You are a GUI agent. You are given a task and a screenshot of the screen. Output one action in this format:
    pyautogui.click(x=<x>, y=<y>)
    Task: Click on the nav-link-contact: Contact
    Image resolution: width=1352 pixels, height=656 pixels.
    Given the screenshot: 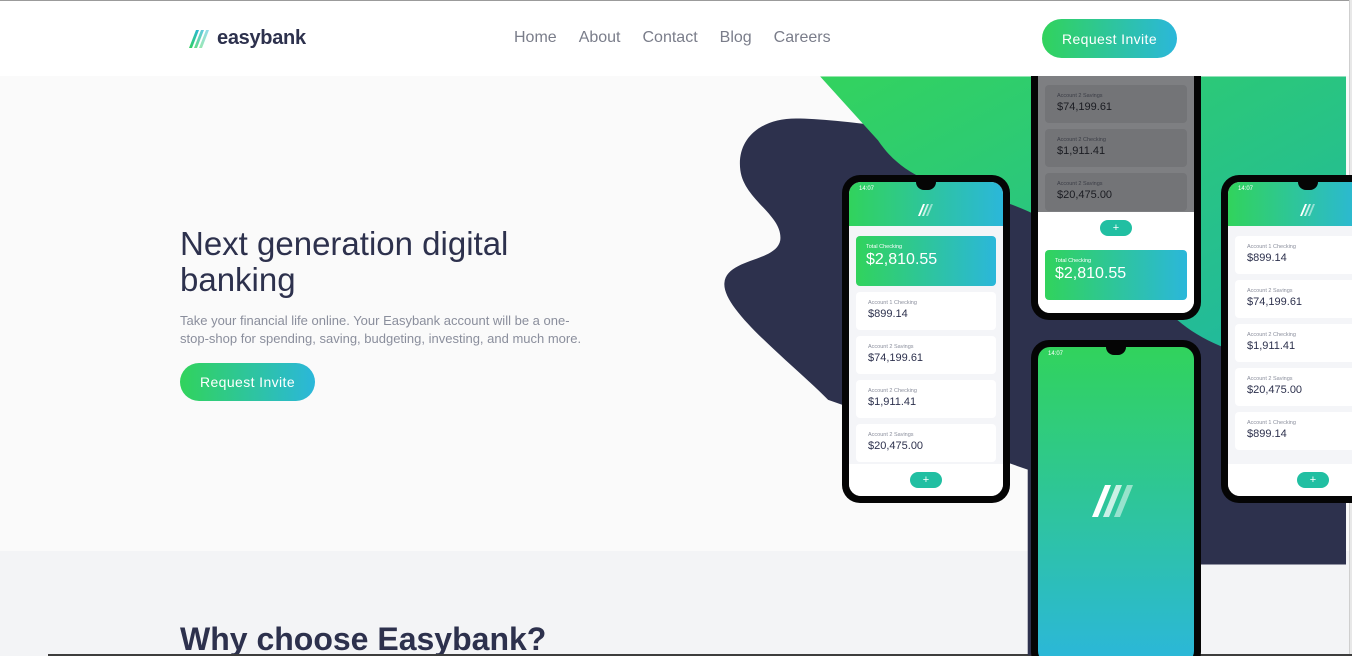 What is the action you would take?
    pyautogui.click(x=670, y=38)
    